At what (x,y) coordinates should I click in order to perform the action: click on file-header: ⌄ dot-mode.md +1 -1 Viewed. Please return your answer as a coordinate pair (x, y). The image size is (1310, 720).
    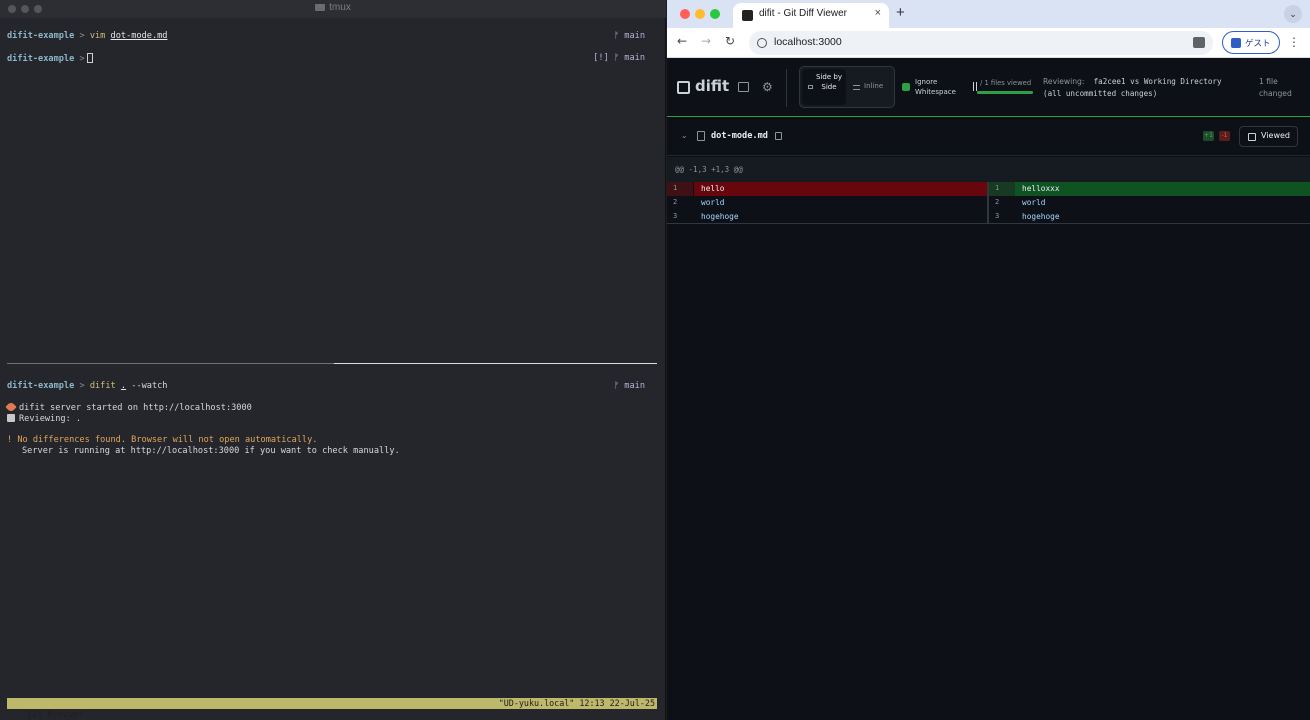
    Looking at the image, I should click on (988, 137).